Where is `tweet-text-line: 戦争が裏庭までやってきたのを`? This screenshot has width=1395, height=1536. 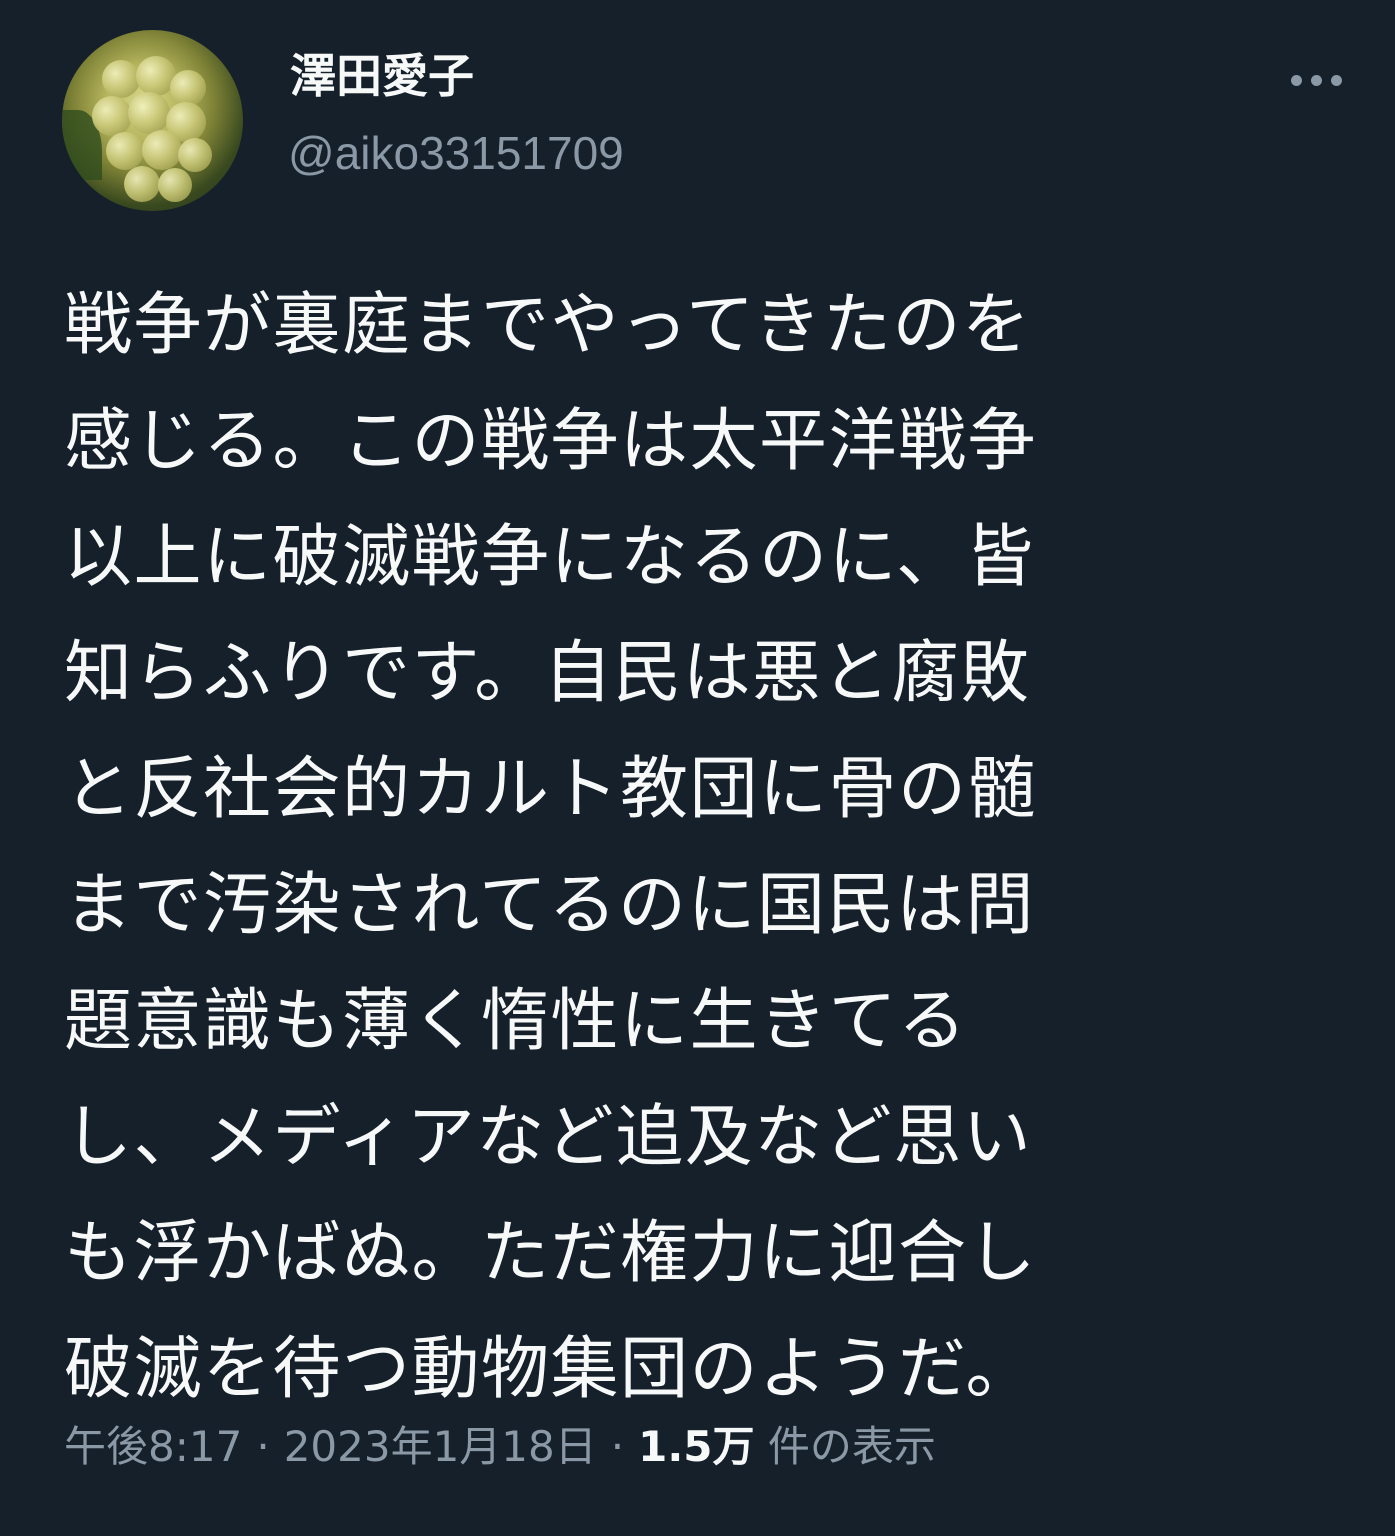 tweet-text-line: 戦争が裏庭までやってきたのを is located at coordinates (548, 325).